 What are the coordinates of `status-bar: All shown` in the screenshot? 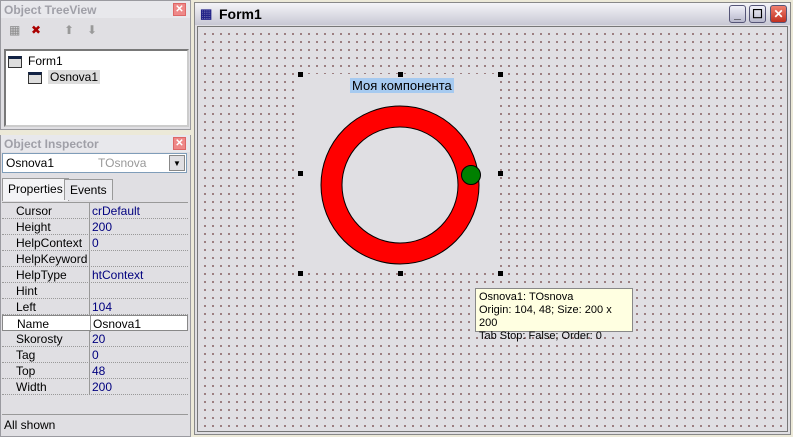 It's located at (95, 423).